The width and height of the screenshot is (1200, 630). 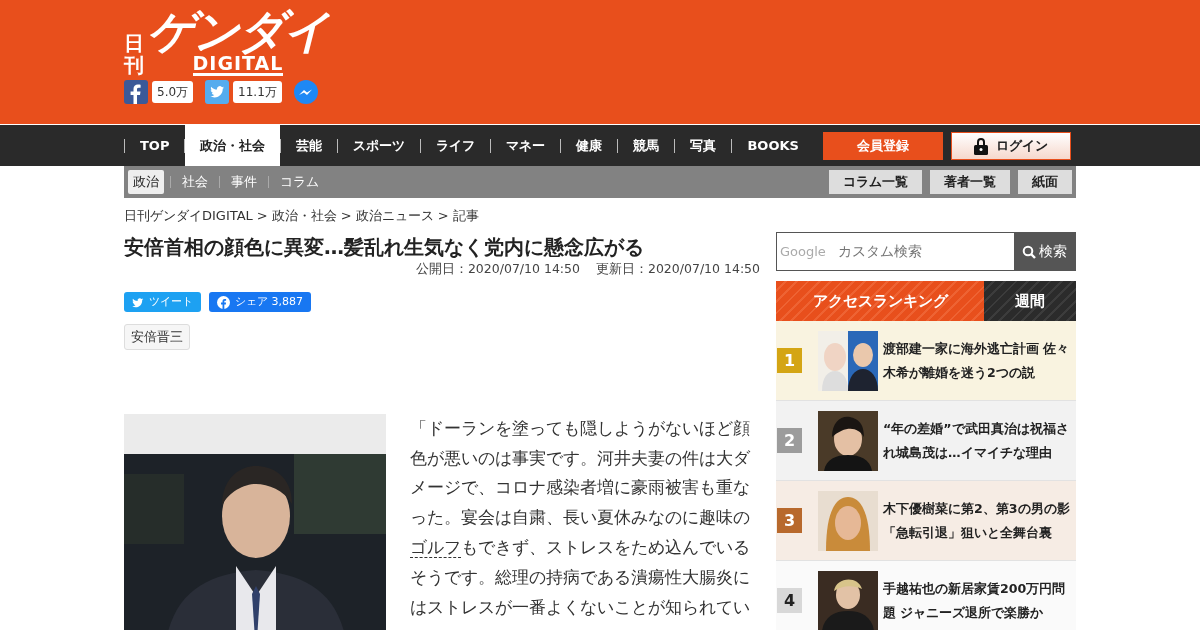 What do you see at coordinates (703, 145) in the screenshot?
I see `nav-tab: 写真` at bounding box center [703, 145].